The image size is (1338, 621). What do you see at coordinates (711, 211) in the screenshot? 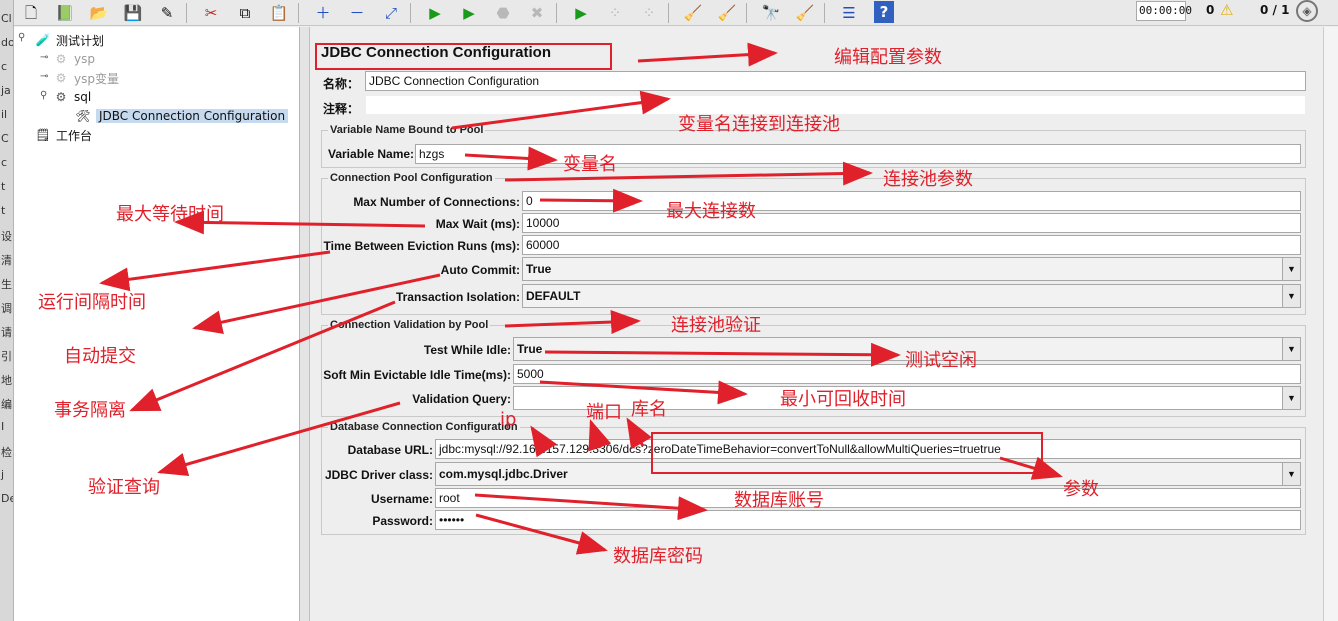
I see `annotation-max-conn: 最大连接数` at bounding box center [711, 211].